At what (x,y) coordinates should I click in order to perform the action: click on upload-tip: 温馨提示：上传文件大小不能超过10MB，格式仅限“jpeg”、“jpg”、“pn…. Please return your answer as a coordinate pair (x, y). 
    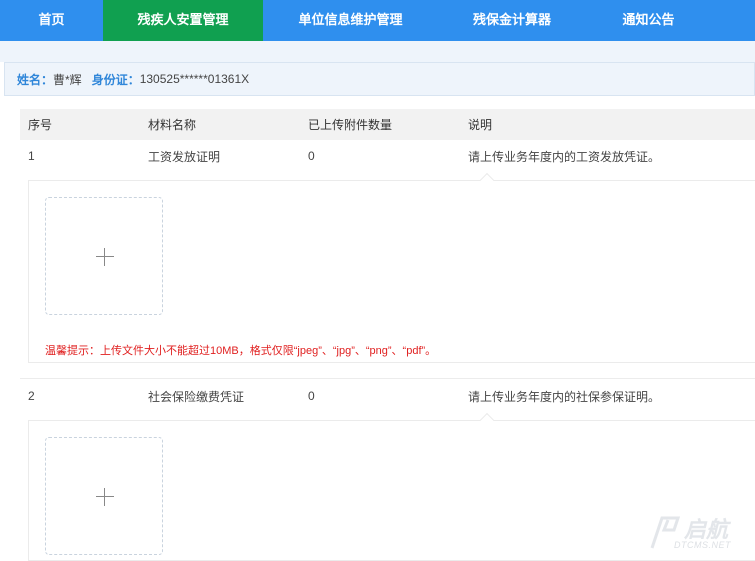
    Looking at the image, I should click on (241, 351).